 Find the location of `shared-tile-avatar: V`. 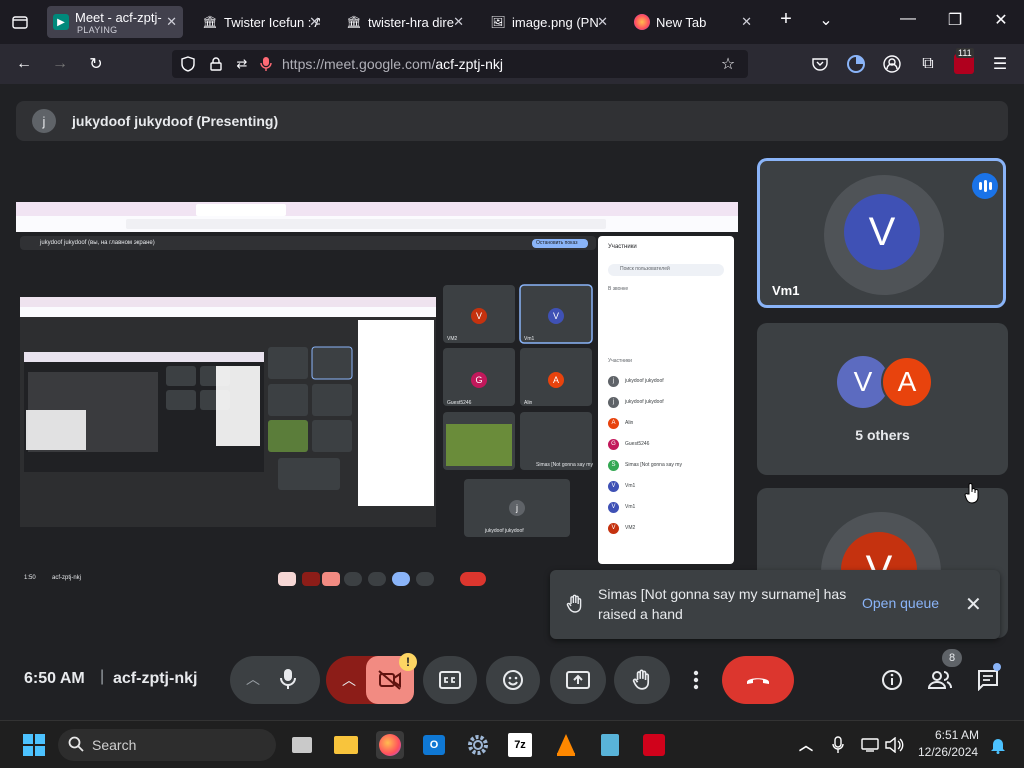

shared-tile-avatar: V is located at coordinates (479, 316).